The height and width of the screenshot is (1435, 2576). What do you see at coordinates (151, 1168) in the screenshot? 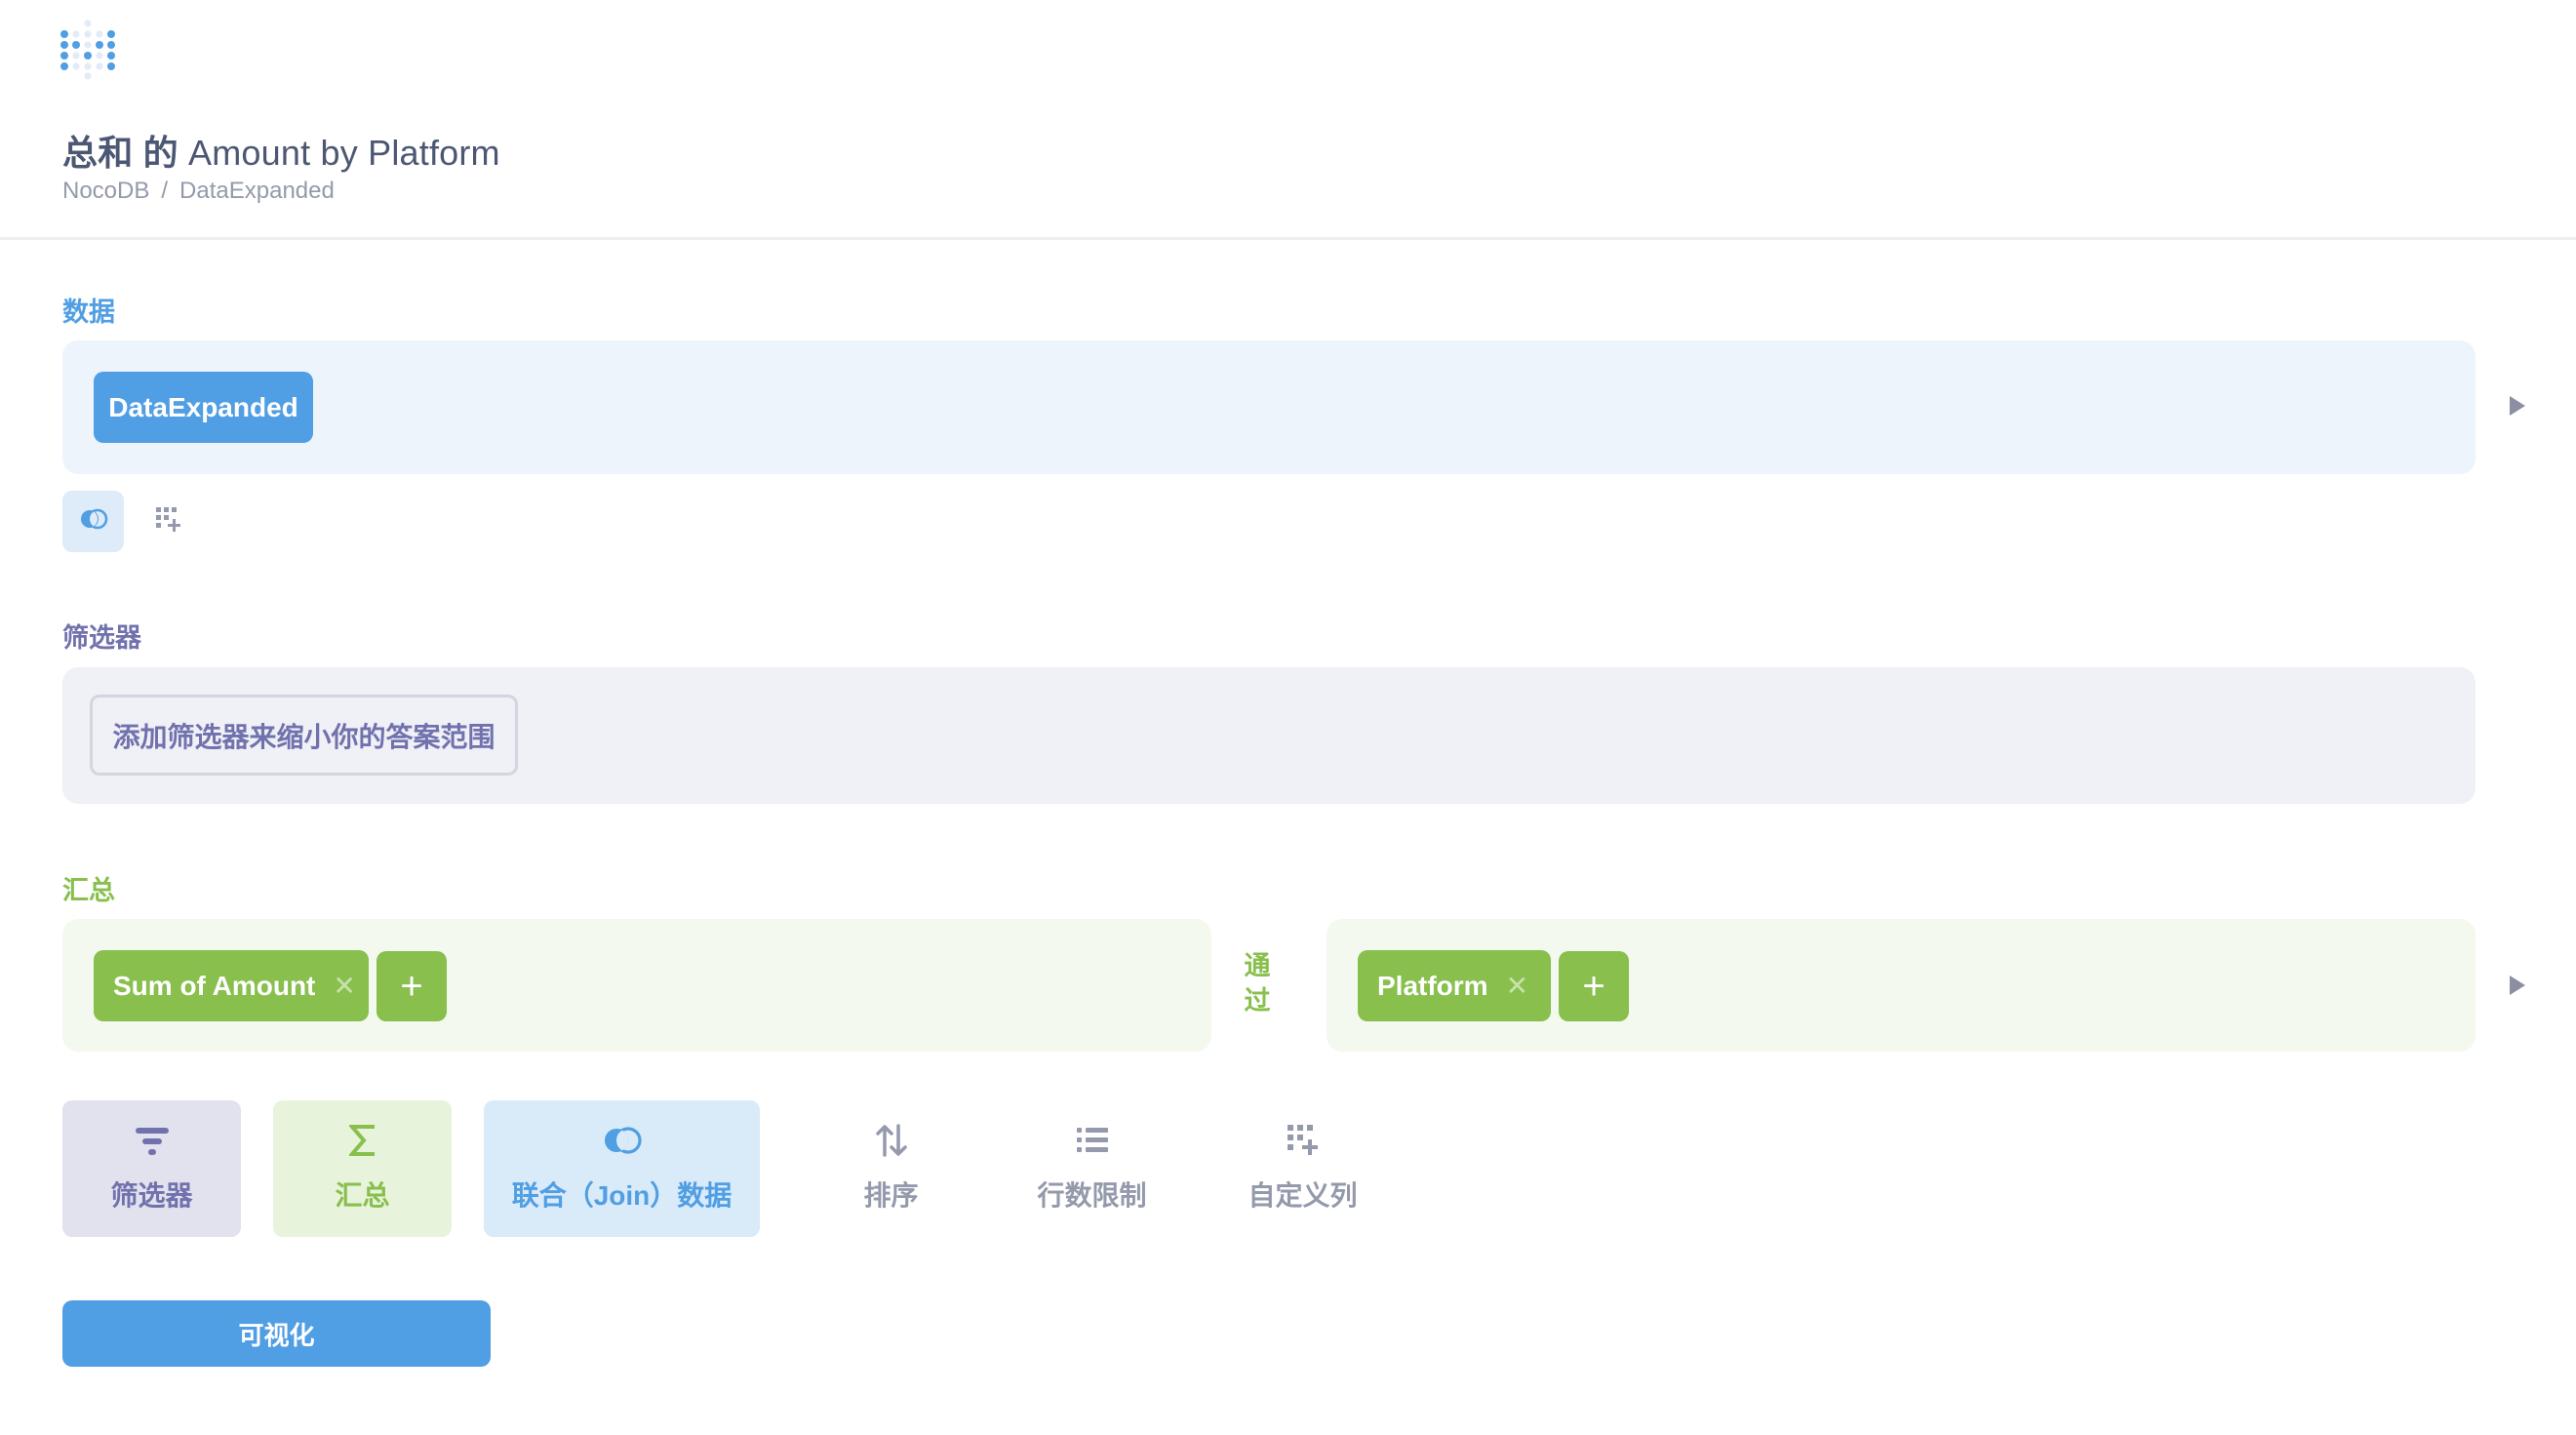
I see `action-filter-button: 筛选器` at bounding box center [151, 1168].